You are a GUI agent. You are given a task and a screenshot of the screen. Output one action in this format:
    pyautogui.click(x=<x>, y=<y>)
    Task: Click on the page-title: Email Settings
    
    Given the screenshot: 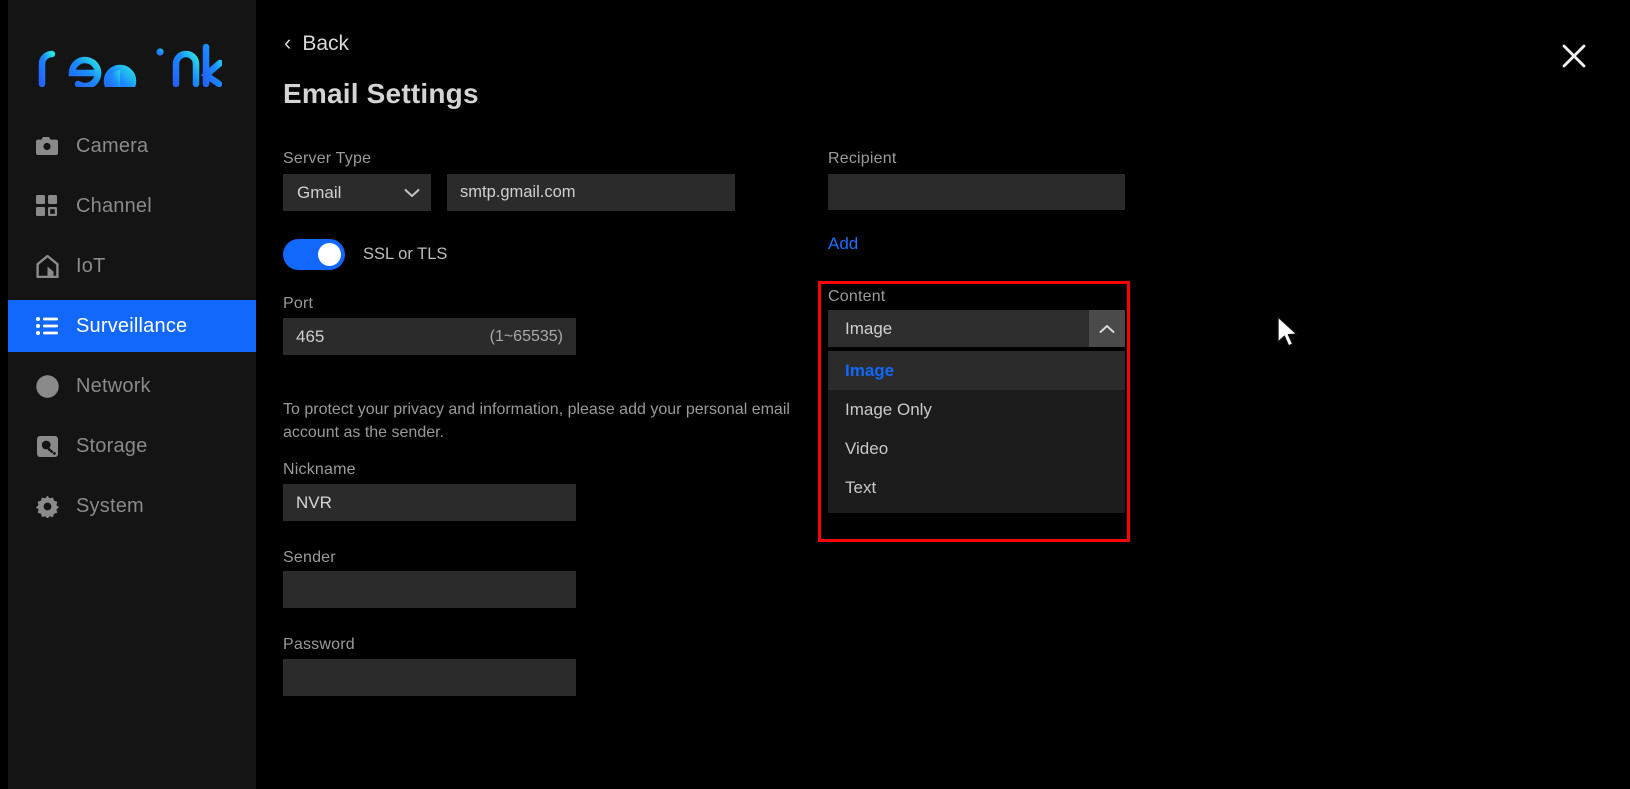 What is the action you would take?
    pyautogui.click(x=381, y=93)
    